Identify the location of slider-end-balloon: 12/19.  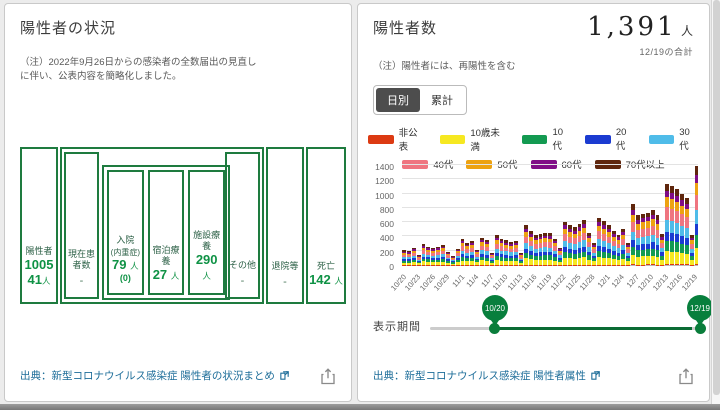
(700, 308).